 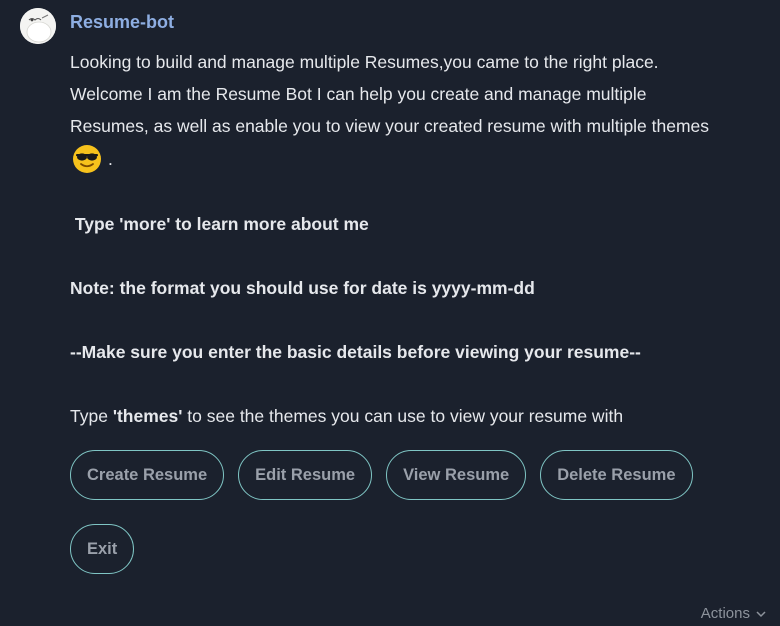 I want to click on edit-resume-button: Edit Resume, so click(x=305, y=475).